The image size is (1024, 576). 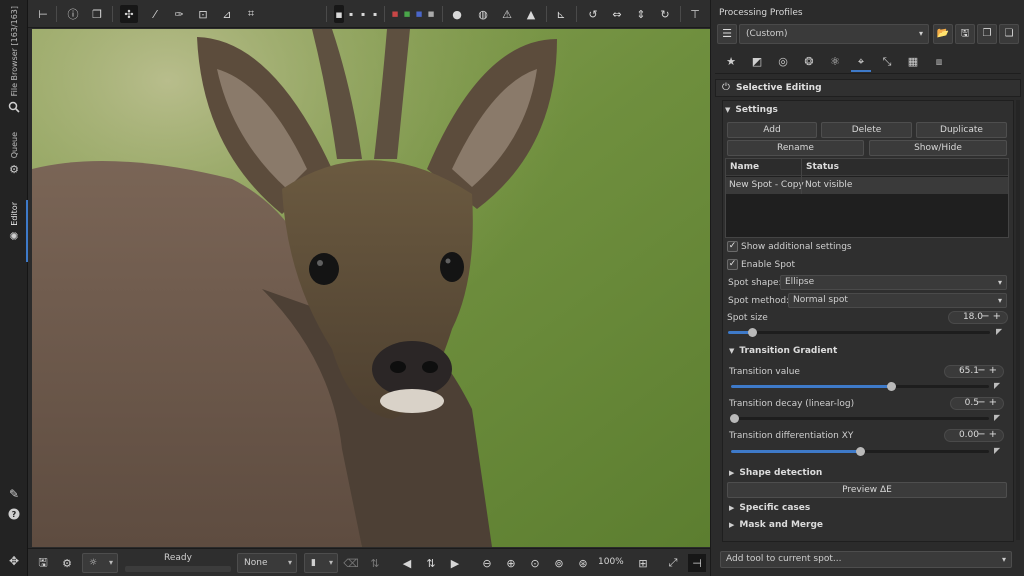 What do you see at coordinates (155, 14) in the screenshot?
I see `white-balance-picker-icon: ⁄` at bounding box center [155, 14].